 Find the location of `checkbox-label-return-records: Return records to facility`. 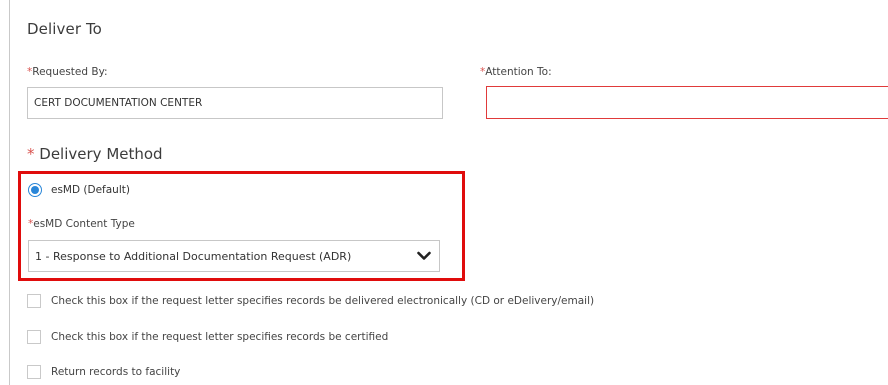

checkbox-label-return-records: Return records to facility is located at coordinates (116, 372).